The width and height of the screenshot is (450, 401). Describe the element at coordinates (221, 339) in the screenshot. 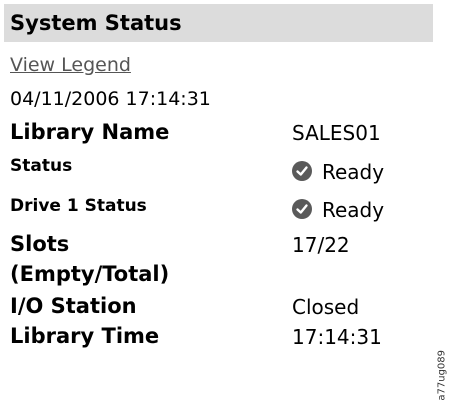

I see `row-library-time: Library Time 17:14:31` at that location.